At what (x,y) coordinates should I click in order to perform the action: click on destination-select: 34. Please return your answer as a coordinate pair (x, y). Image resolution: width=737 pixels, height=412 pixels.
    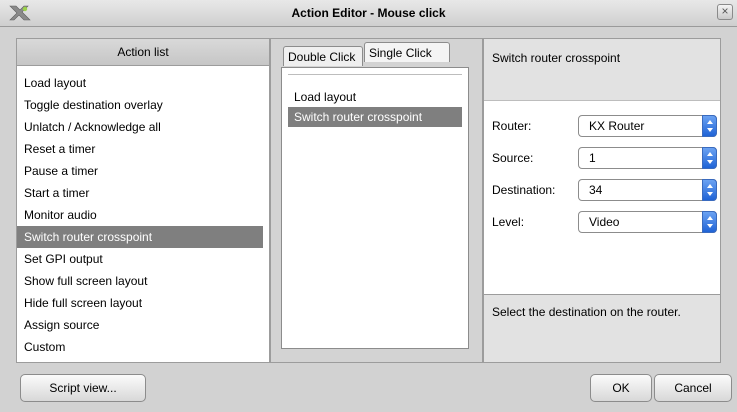
    Looking at the image, I should click on (647, 190).